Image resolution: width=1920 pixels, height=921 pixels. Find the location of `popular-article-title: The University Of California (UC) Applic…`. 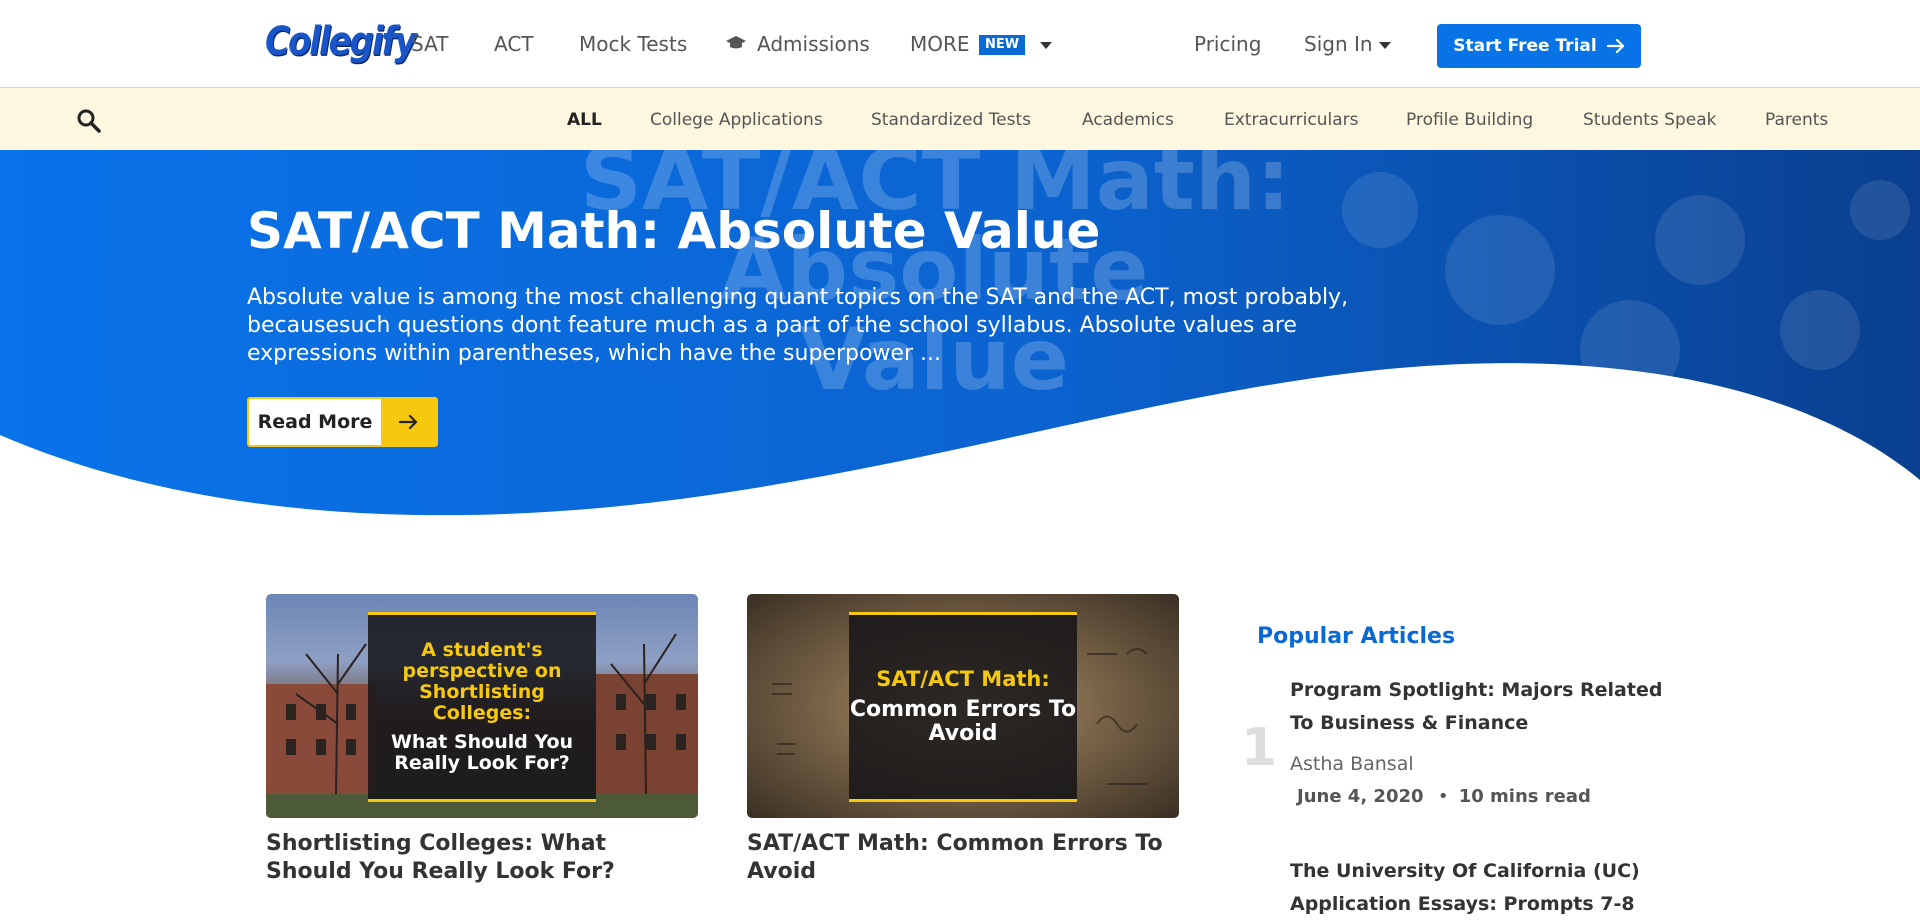

popular-article-title: The University Of California (UC) Applic… is located at coordinates (1480, 888).